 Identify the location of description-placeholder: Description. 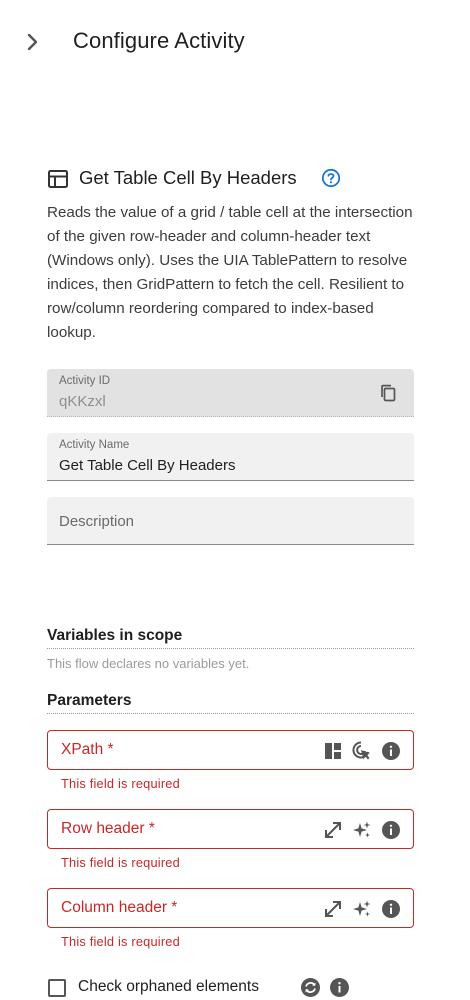
(97, 521).